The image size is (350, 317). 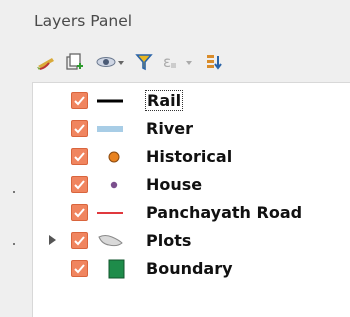 I want to click on style-layer-icon, so click(x=46, y=62).